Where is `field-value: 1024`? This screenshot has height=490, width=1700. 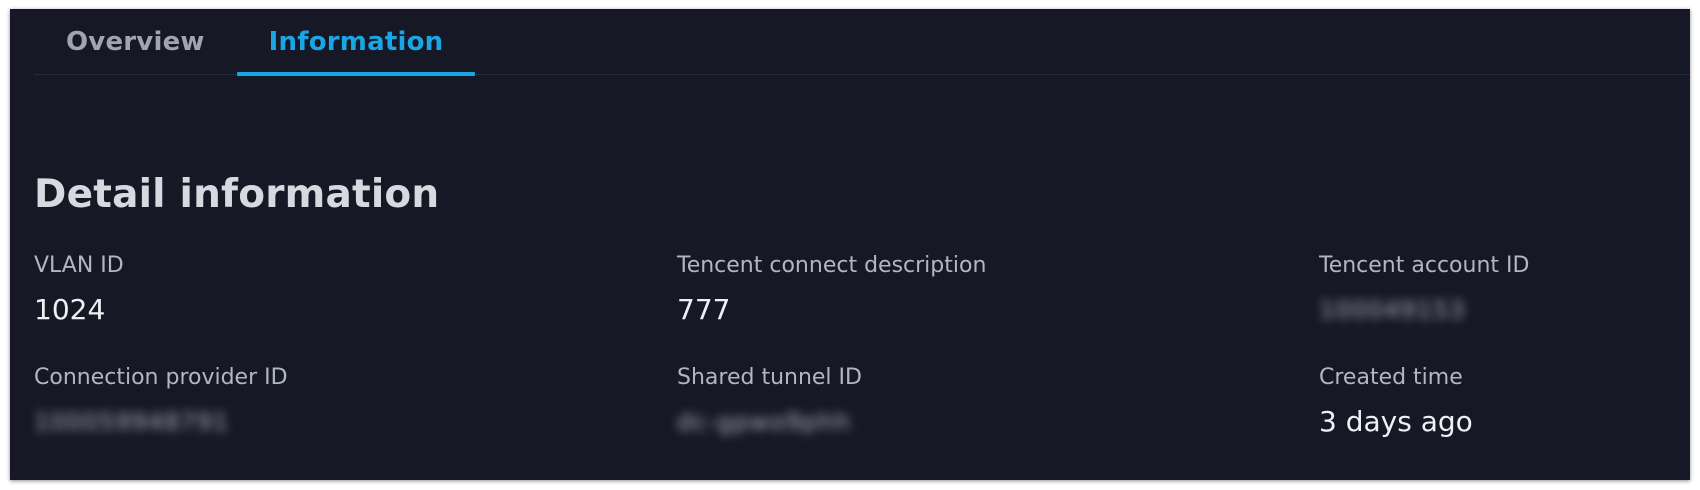 field-value: 1024 is located at coordinates (70, 309).